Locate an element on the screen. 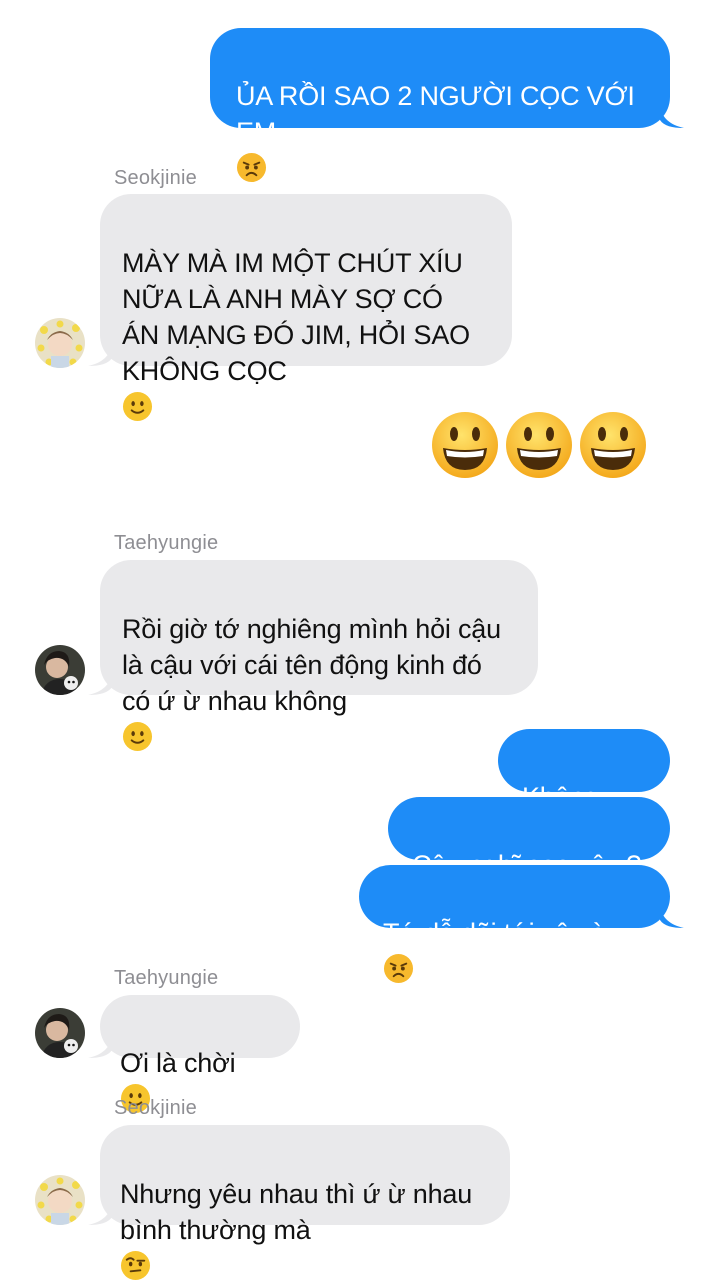  outgoing-message-bubble: ỦA RỒI SAO 2 NGƯỜI CỌC VỚI EM is located at coordinates (440, 105).